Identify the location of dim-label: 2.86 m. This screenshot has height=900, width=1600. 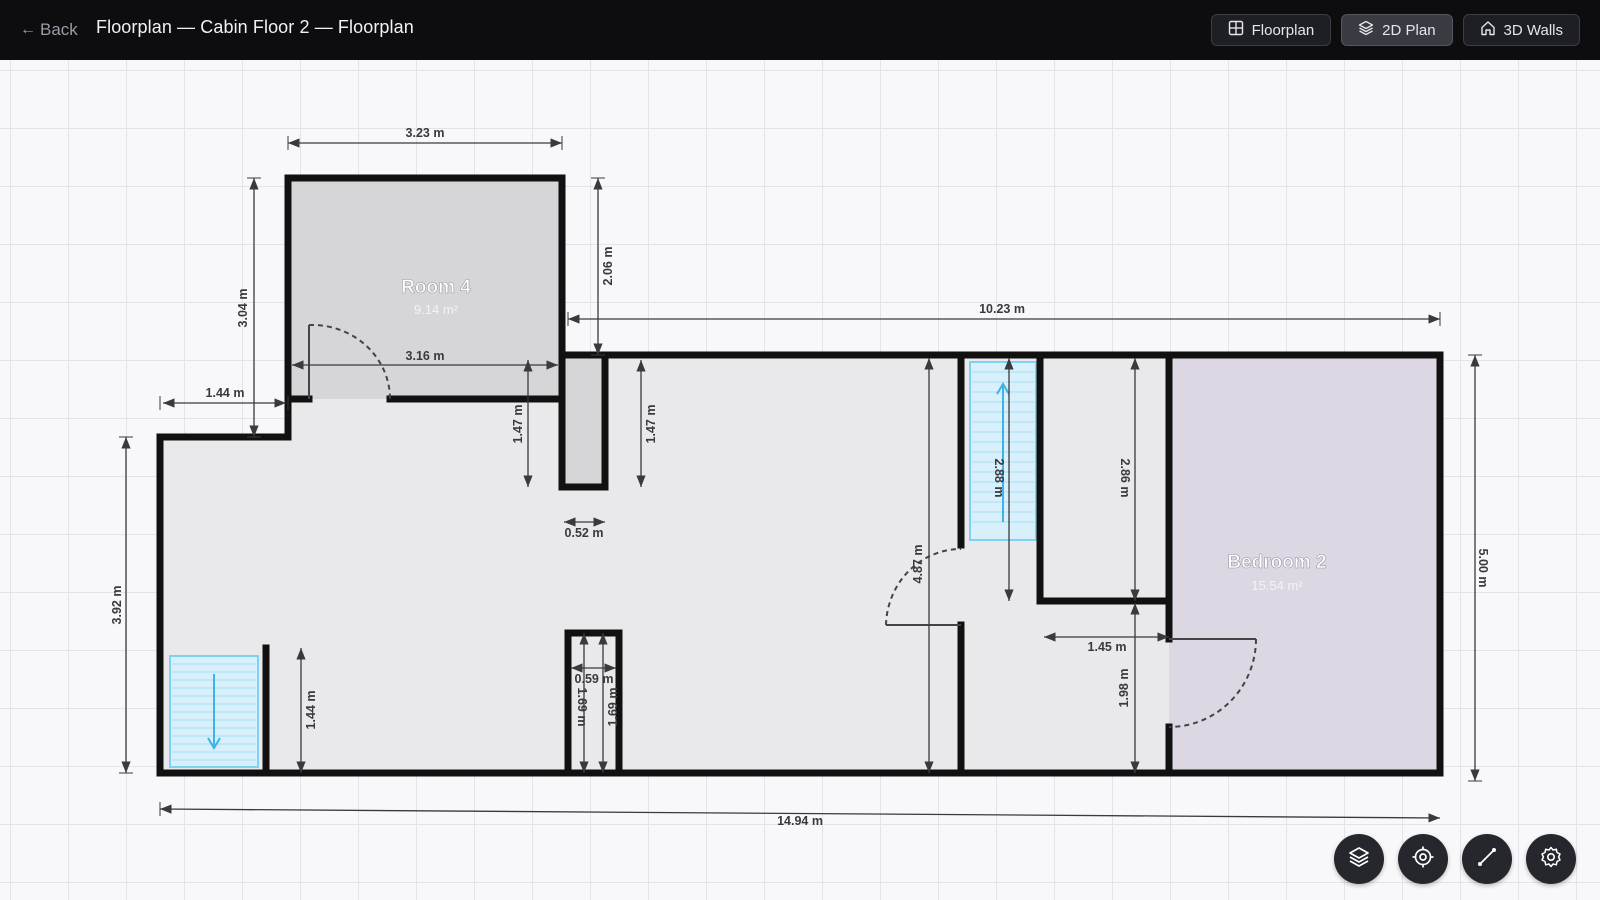
(1125, 478).